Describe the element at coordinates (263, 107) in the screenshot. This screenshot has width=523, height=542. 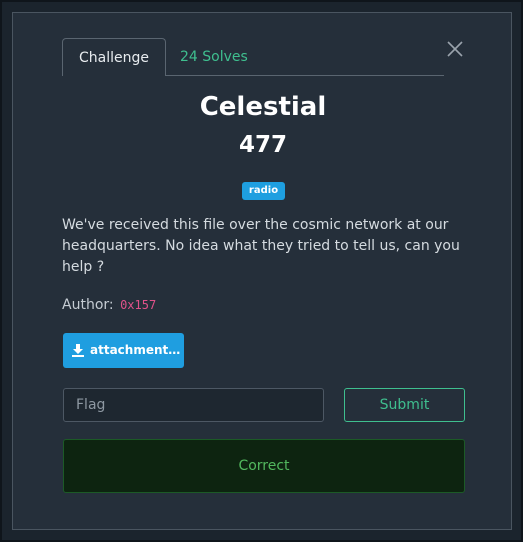
I see `challenge-title: Celestial` at that location.